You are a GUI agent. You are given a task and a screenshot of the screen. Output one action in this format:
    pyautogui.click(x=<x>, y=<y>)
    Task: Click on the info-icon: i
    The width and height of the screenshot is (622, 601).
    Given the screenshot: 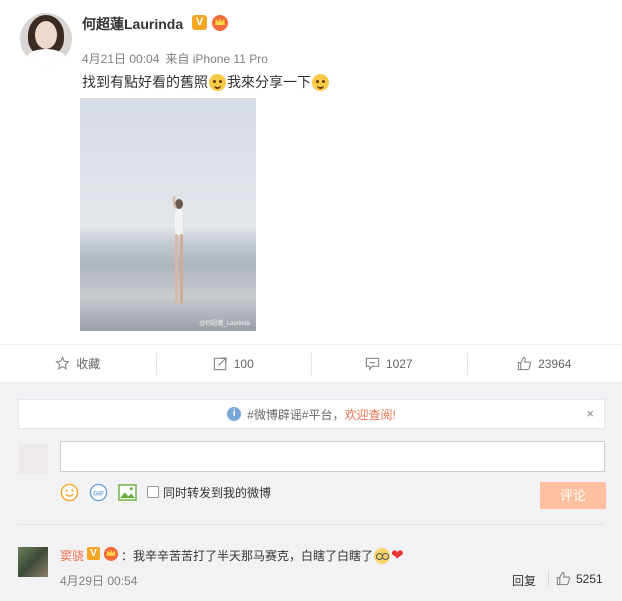 What is the action you would take?
    pyautogui.click(x=234, y=414)
    